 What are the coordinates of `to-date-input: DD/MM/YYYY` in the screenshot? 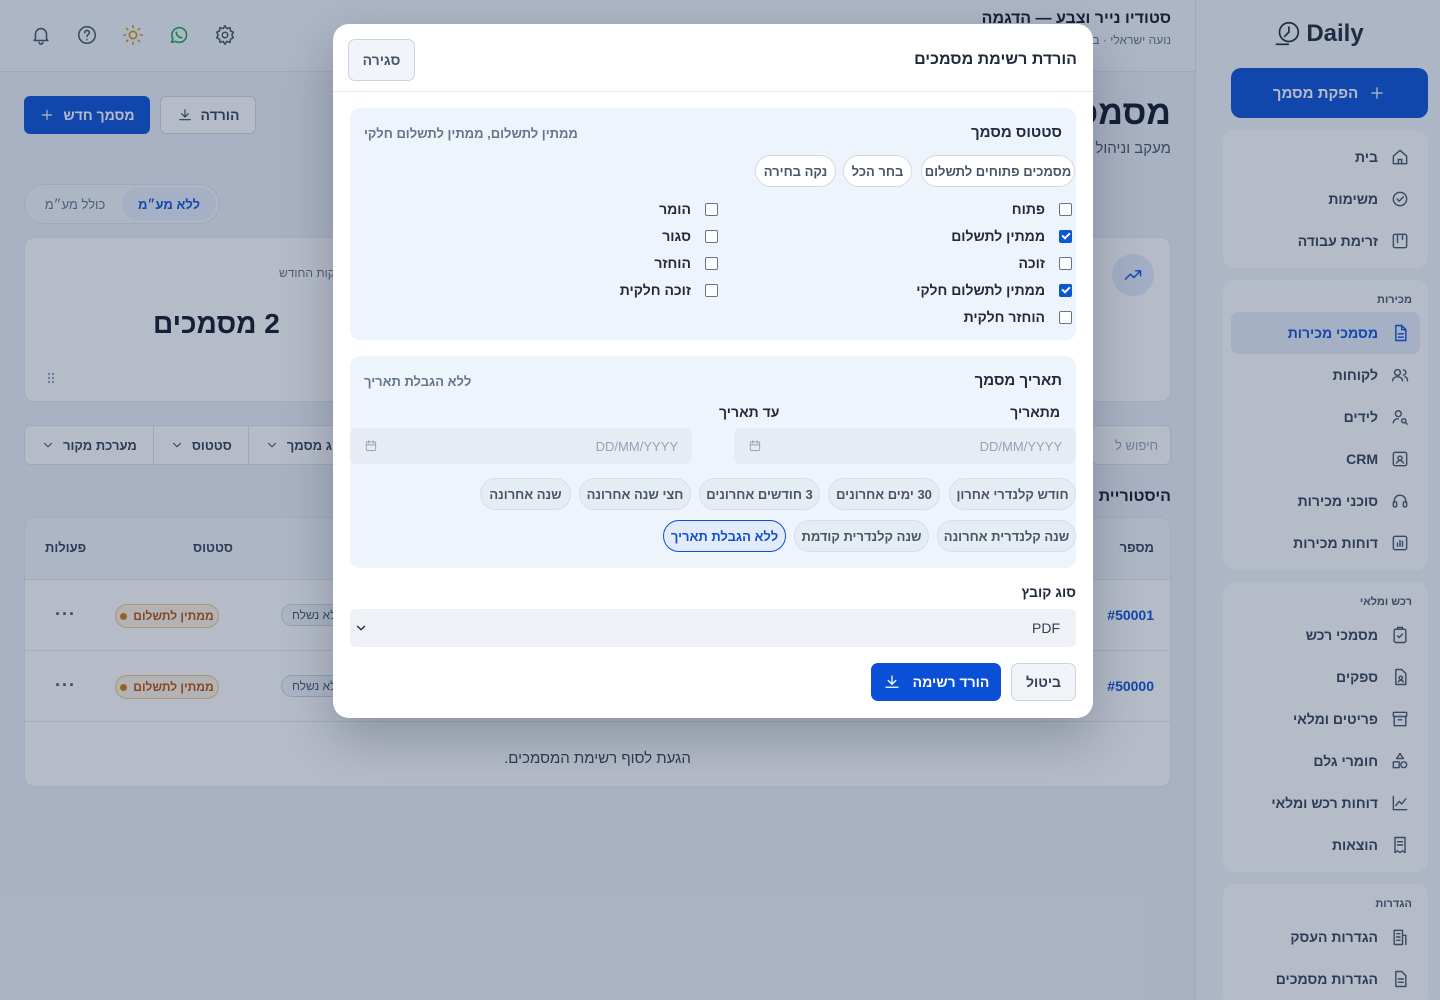 It's located at (521, 446).